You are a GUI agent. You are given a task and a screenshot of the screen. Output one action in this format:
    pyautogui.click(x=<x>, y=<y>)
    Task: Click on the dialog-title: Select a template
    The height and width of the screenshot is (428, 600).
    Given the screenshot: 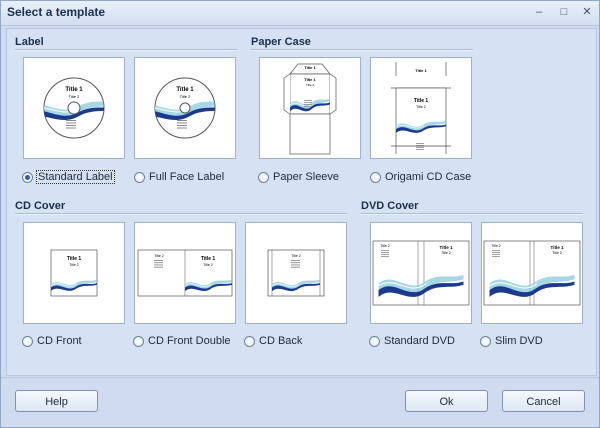 What is the action you would take?
    pyautogui.click(x=56, y=12)
    